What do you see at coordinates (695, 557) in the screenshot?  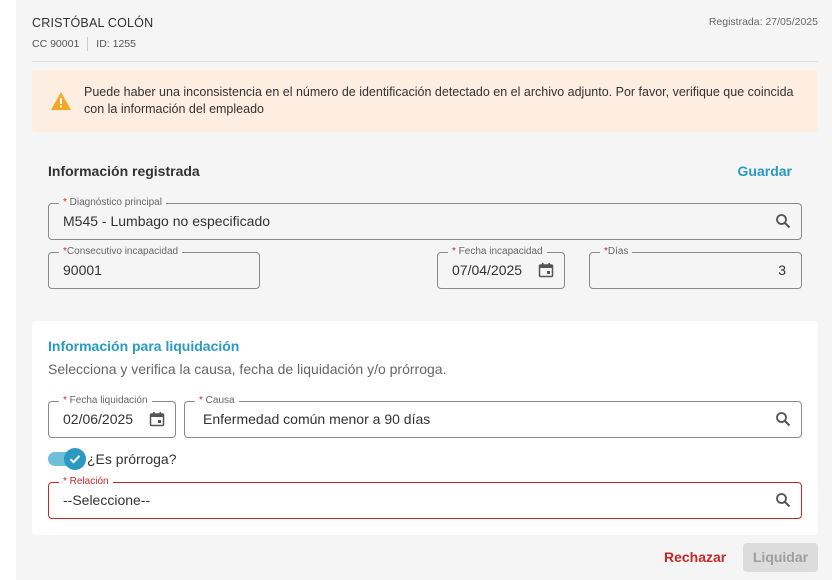 I see `reject-button: Rechazar` at bounding box center [695, 557].